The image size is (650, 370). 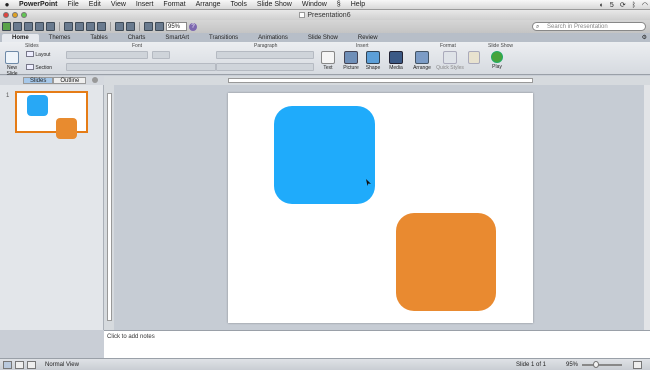 What do you see at coordinates (98, 38) in the screenshot?
I see `tab-tables: Tables` at bounding box center [98, 38].